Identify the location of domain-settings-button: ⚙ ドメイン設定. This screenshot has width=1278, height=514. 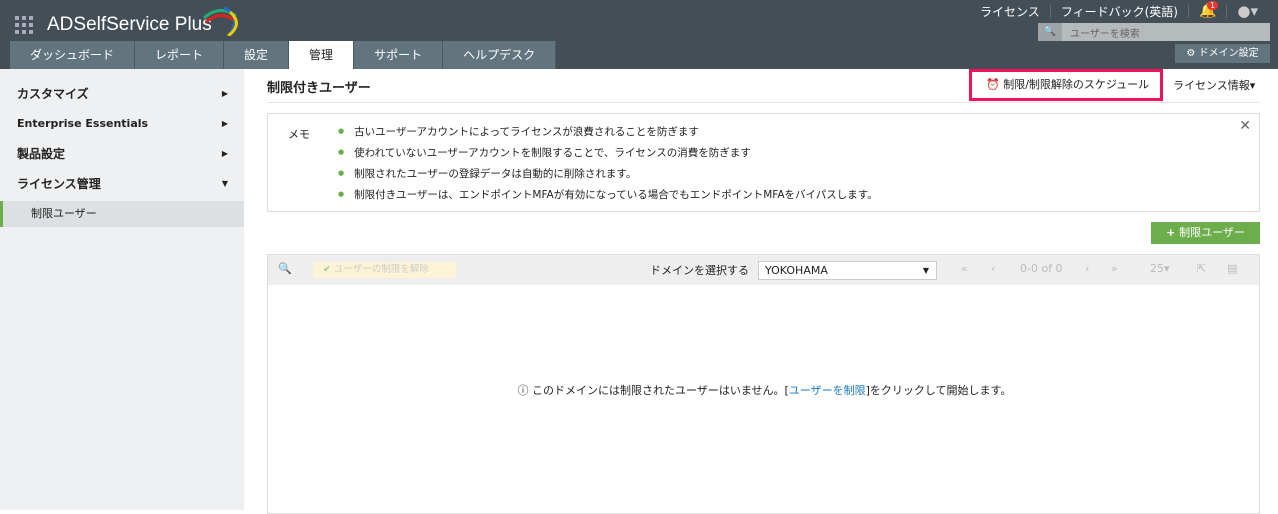
(1222, 53).